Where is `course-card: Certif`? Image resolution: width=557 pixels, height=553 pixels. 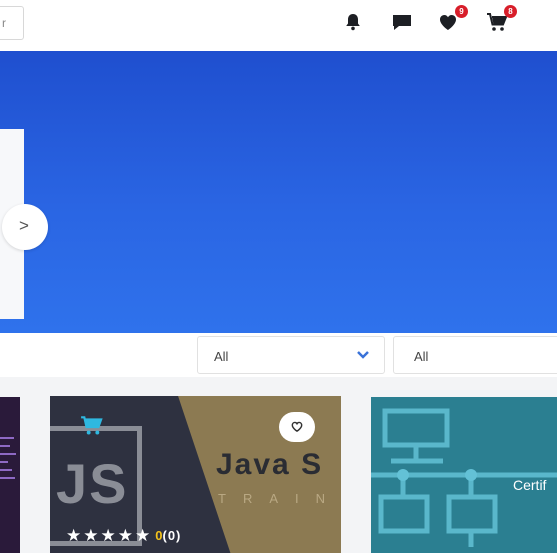 course-card: Certif is located at coordinates (464, 475).